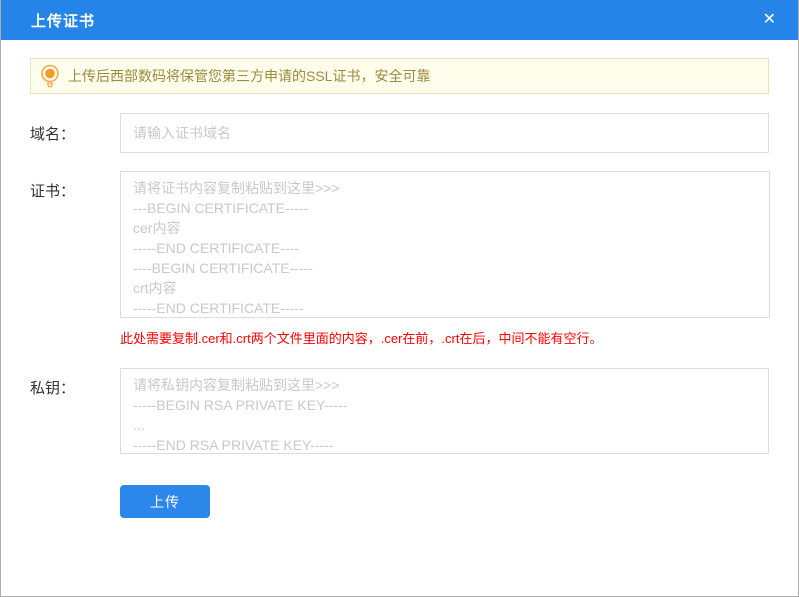 The width and height of the screenshot is (799, 597). I want to click on domain-row: 域名：, so click(399, 133).